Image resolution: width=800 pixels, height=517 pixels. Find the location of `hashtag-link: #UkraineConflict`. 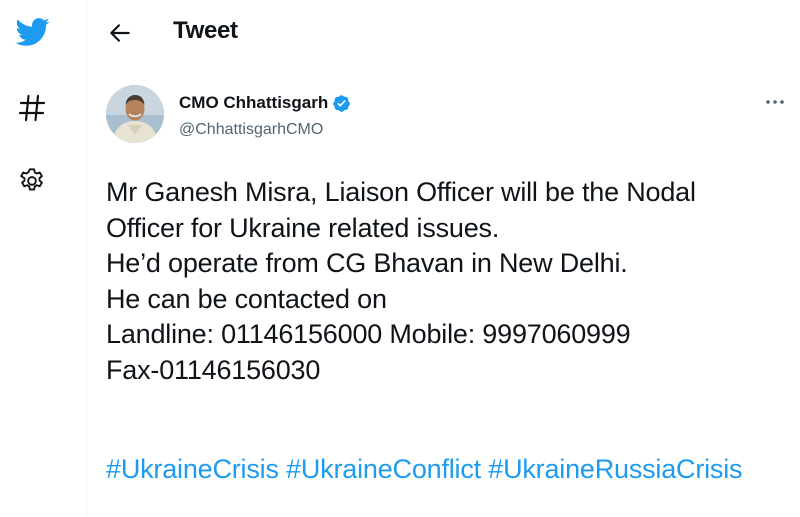

hashtag-link: #UkraineConflict is located at coordinates (383, 469).